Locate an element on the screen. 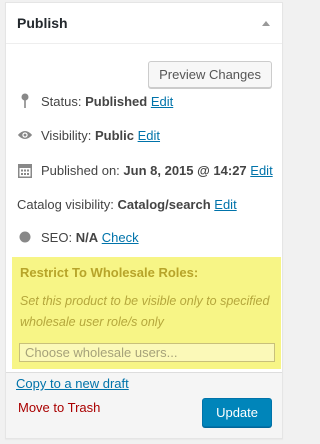  status-row: Status: Published Edit is located at coordinates (149, 101).